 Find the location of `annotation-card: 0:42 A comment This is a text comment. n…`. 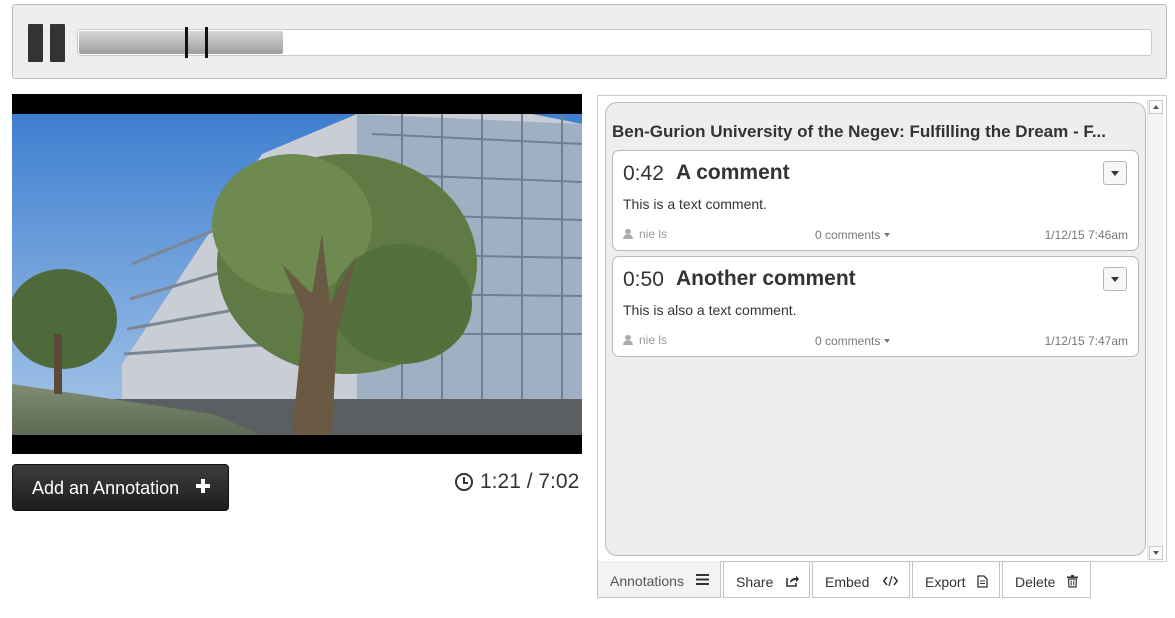

annotation-card: 0:42 A comment This is a text comment. n… is located at coordinates (875, 200).